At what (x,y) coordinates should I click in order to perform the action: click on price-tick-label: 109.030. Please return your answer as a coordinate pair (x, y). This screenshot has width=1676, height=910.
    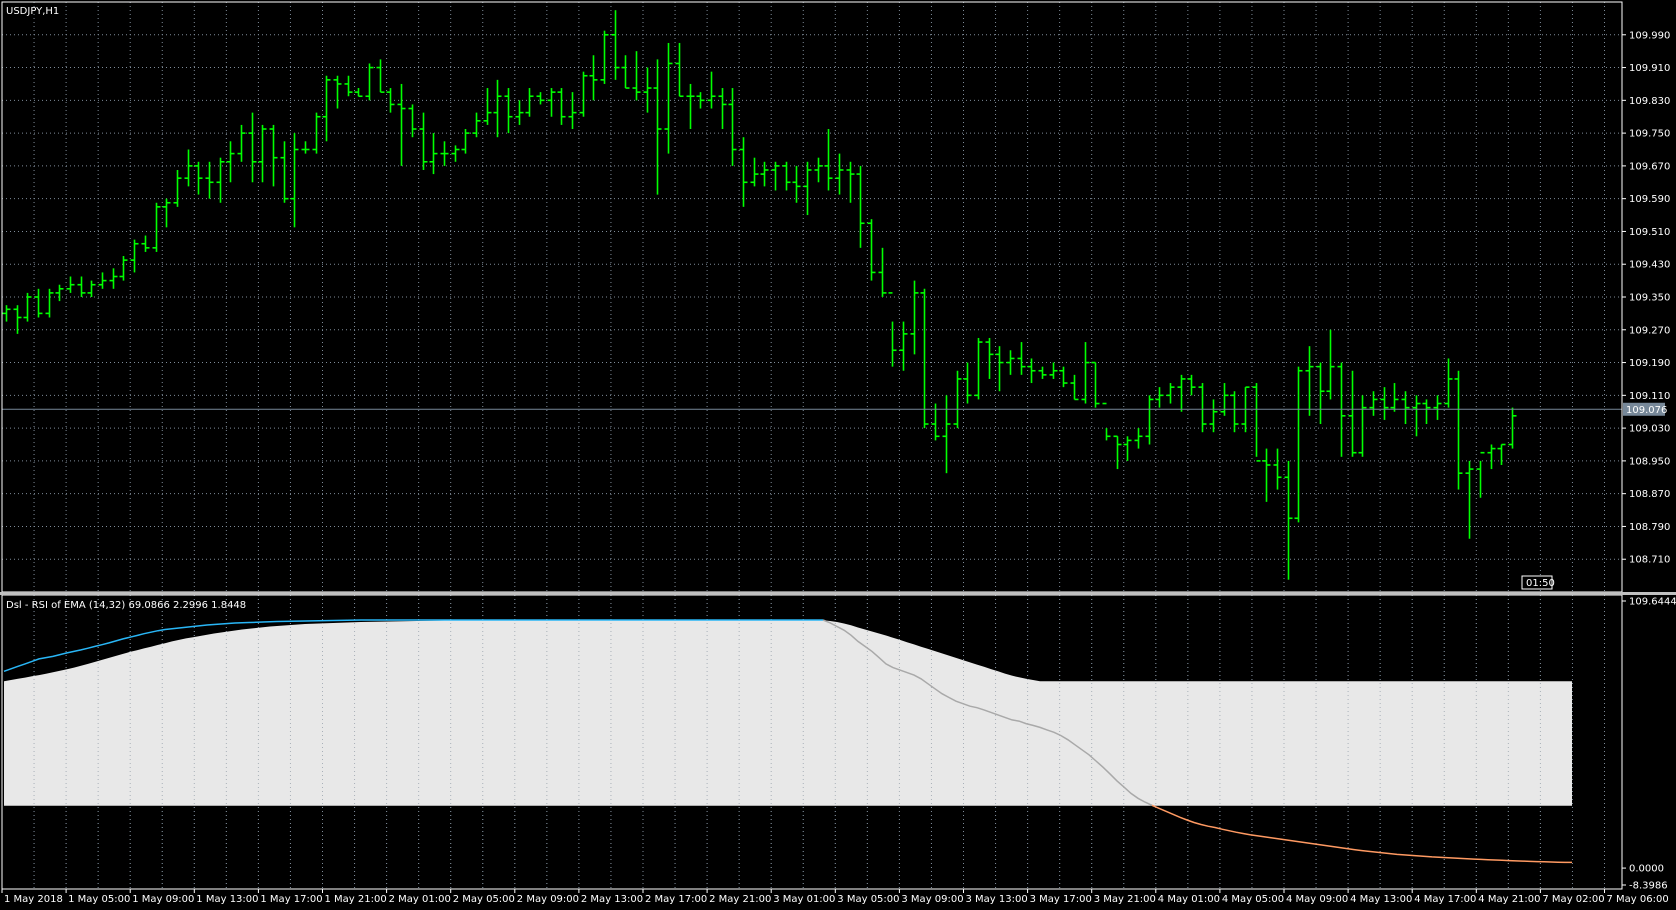
    Looking at the image, I should click on (1649, 429).